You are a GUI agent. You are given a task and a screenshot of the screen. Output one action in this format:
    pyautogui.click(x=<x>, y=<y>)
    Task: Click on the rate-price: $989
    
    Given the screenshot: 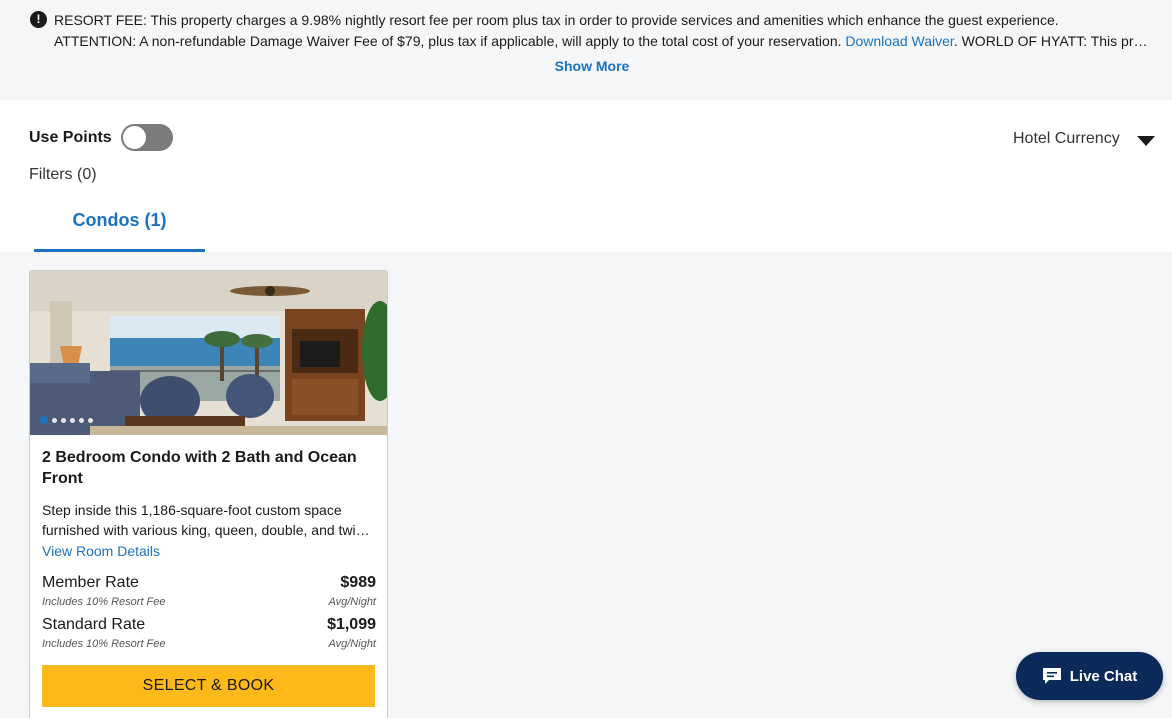 What is the action you would take?
    pyautogui.click(x=358, y=582)
    